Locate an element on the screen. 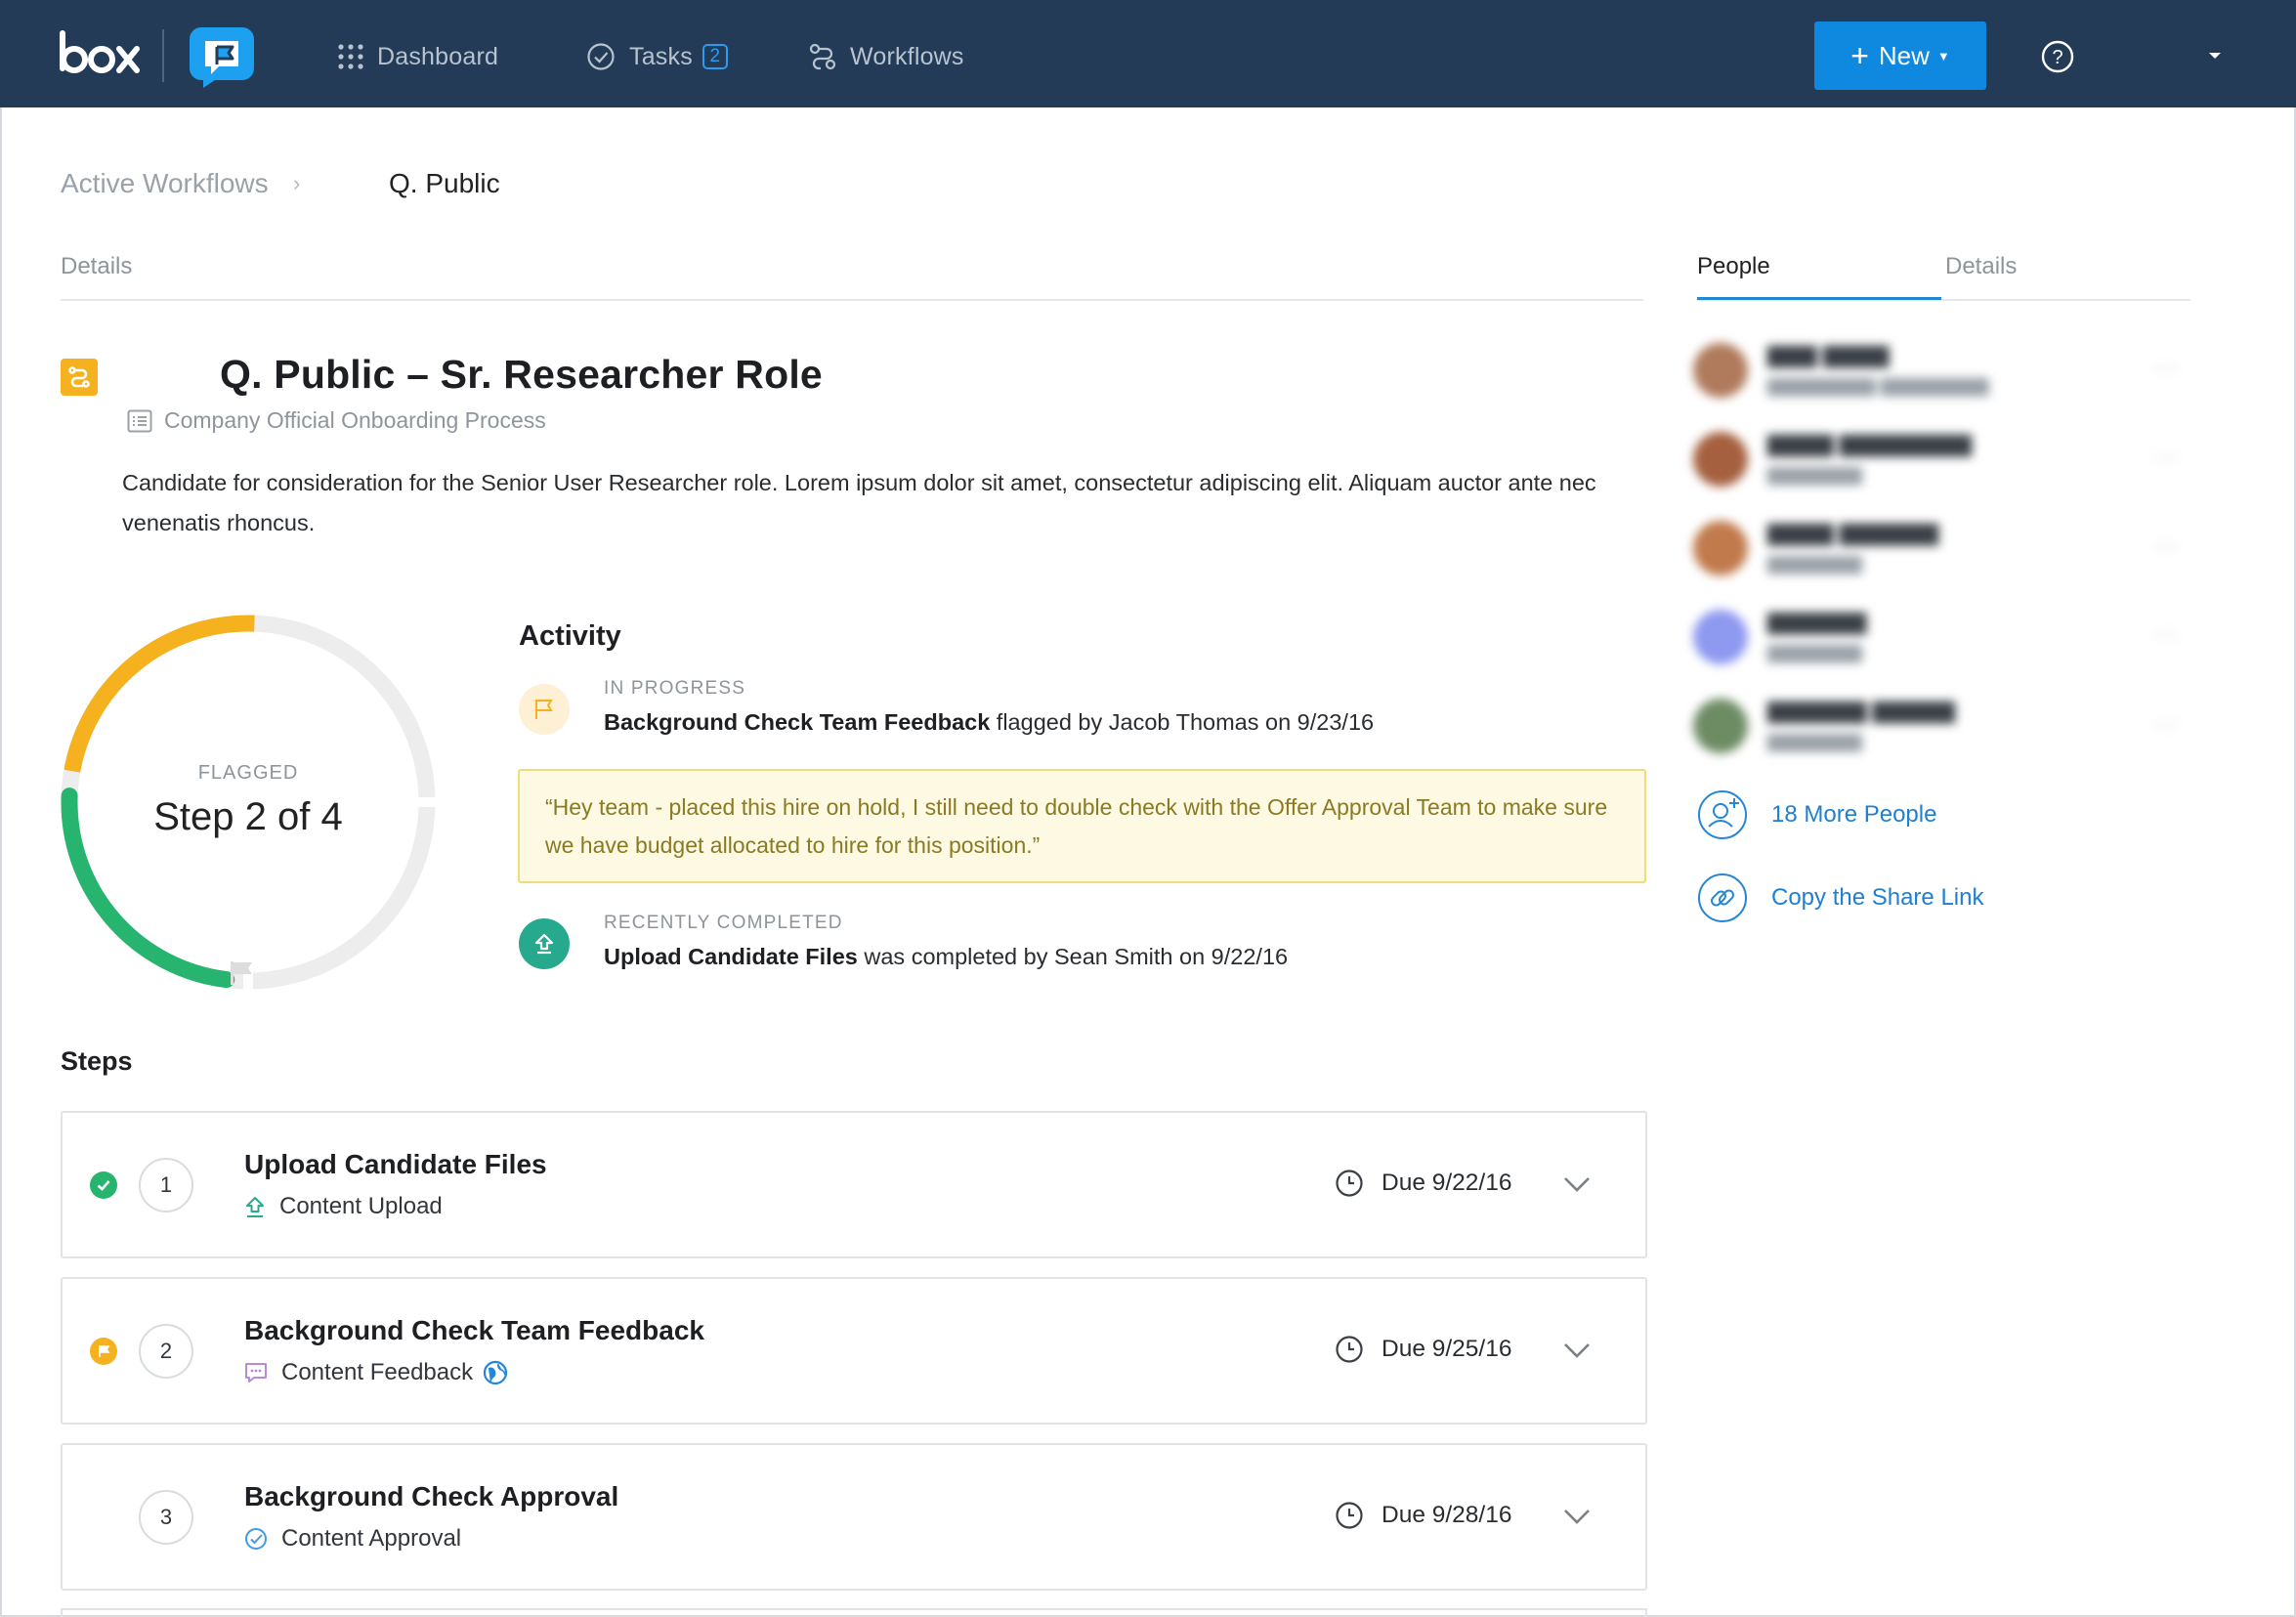 Image resolution: width=2296 pixels, height=1617 pixels. more-people-link: 18 More People is located at coordinates (1817, 814).